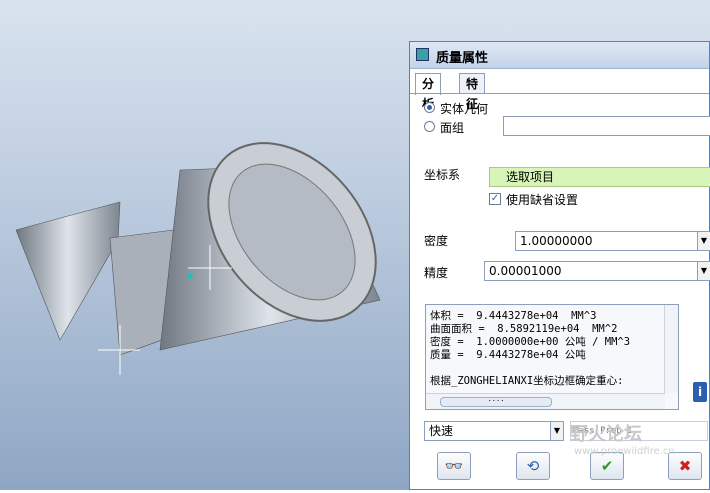 Image resolution: width=710 pixels, height=493 pixels. What do you see at coordinates (606, 126) in the screenshot?
I see `quilt-select-field` at bounding box center [606, 126].